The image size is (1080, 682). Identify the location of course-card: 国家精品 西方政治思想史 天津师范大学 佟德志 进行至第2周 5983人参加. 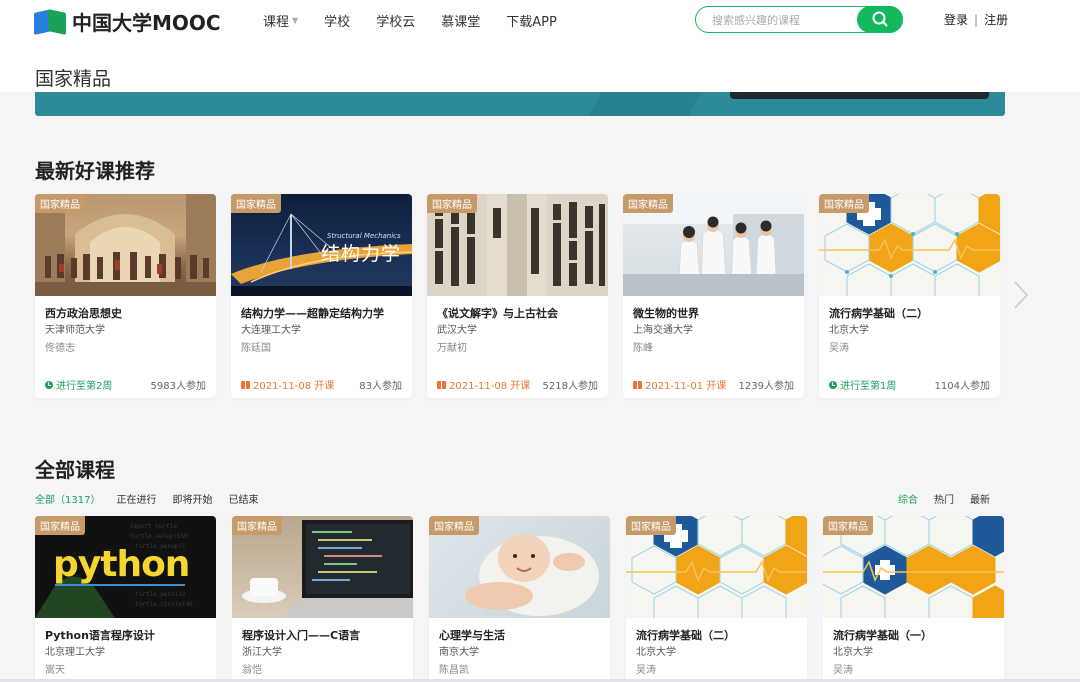
(125, 296).